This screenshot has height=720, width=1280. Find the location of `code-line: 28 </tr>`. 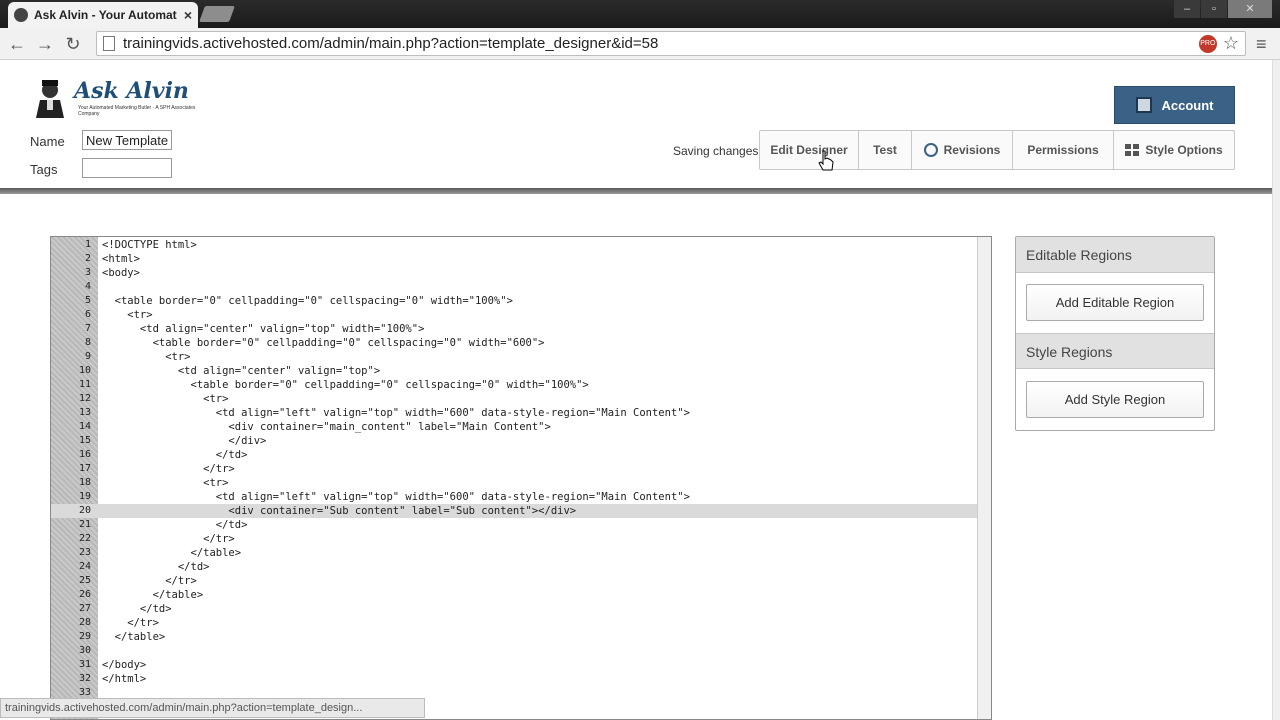

code-line: 28 </tr> is located at coordinates (514, 623).